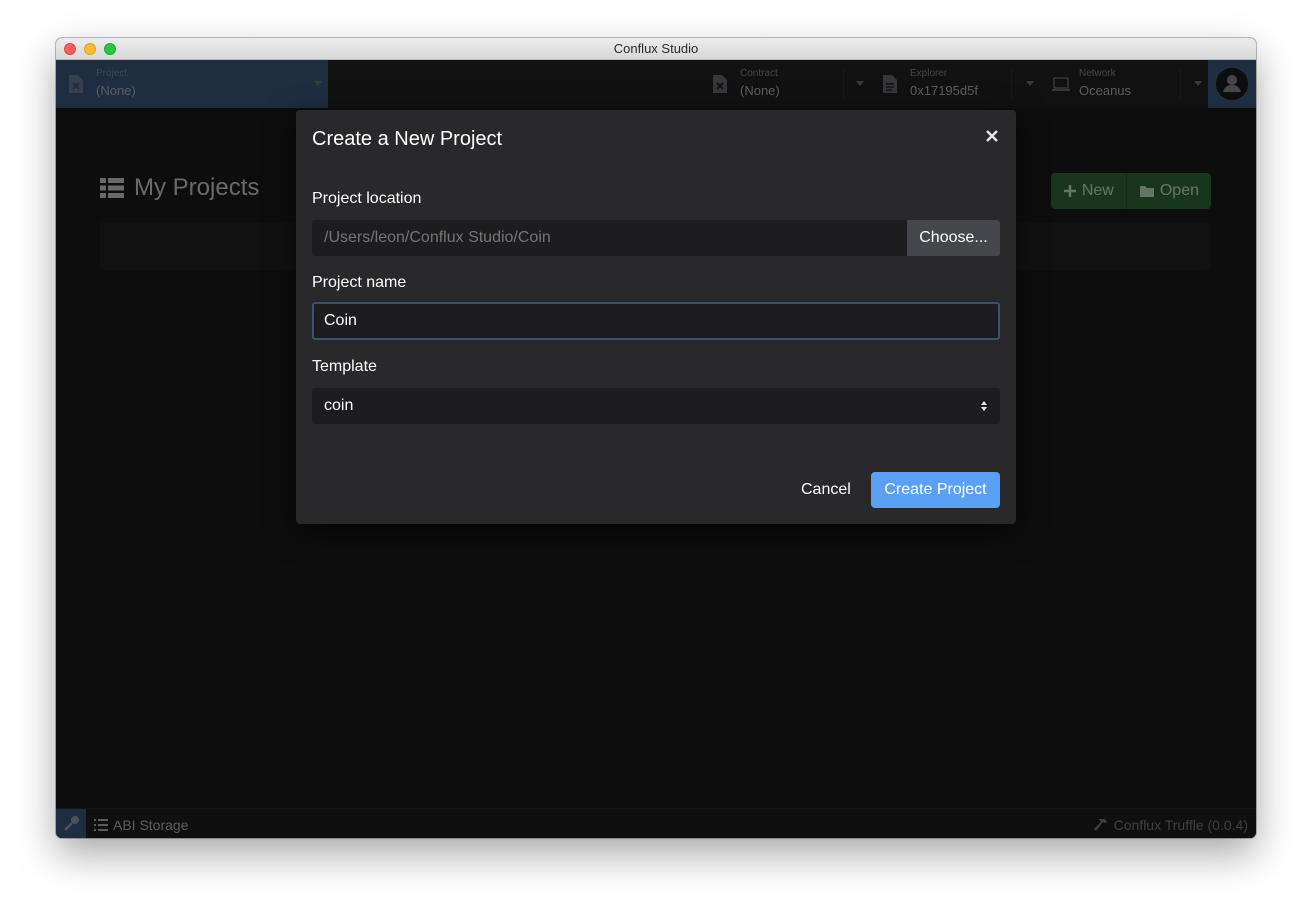 Image resolution: width=1312 pixels, height=912 pixels. Describe the element at coordinates (359, 282) in the screenshot. I see `project-name-label: Project name` at that location.